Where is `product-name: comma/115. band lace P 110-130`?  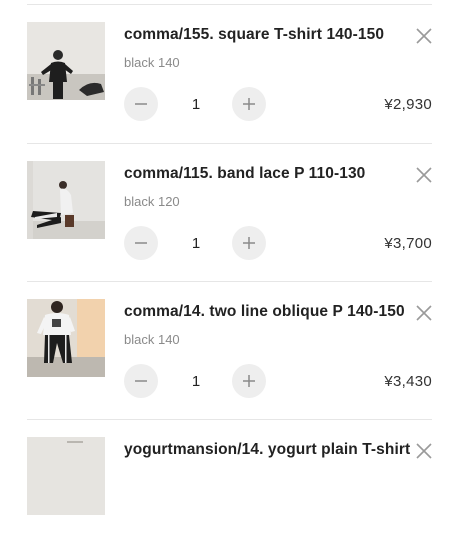
product-name: comma/115. band lace P 110-130 is located at coordinates (244, 174).